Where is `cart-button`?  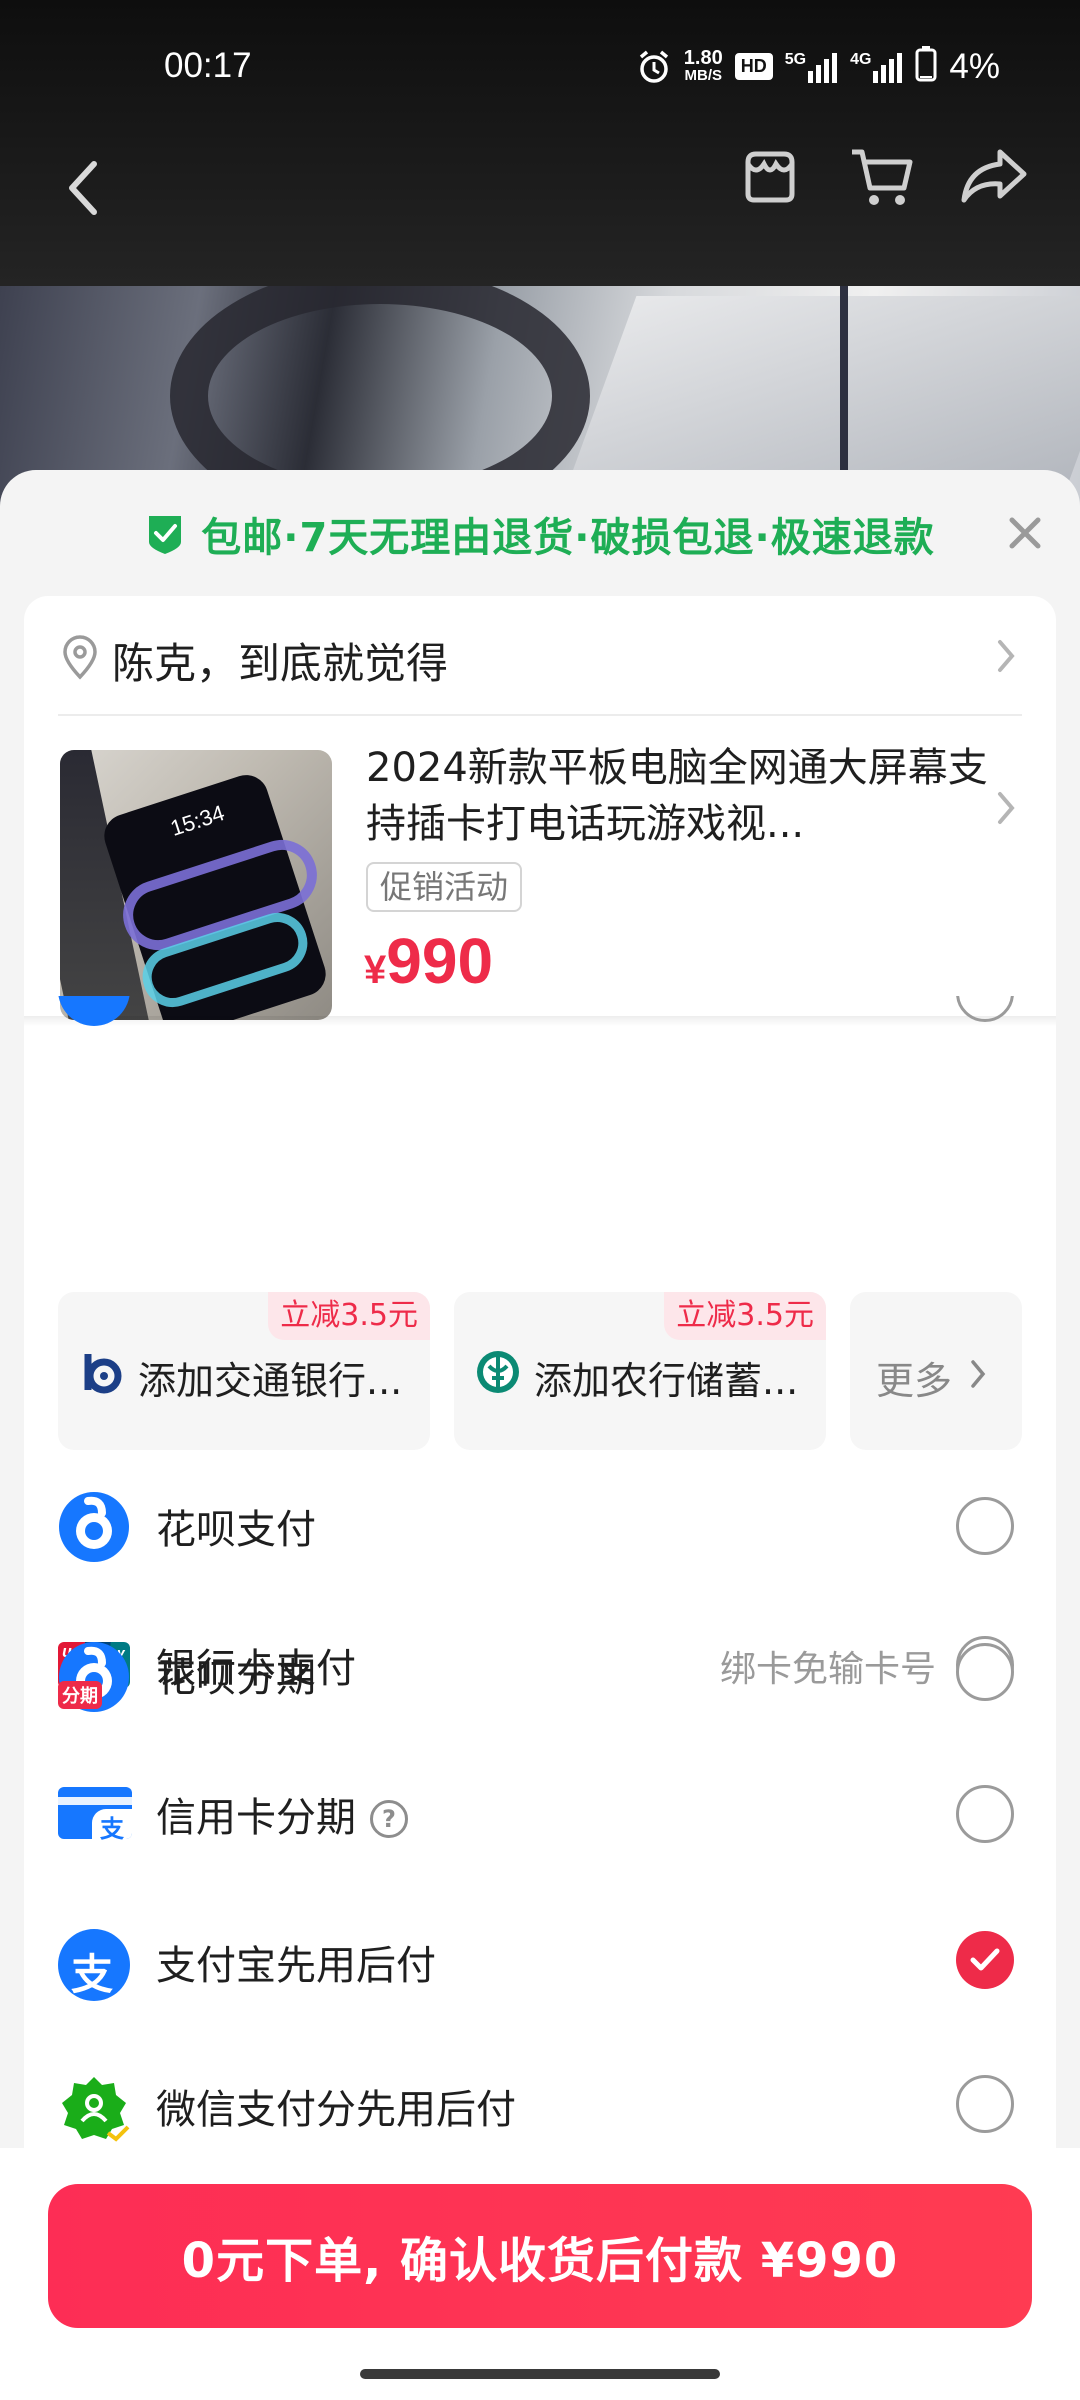 cart-button is located at coordinates (882, 176).